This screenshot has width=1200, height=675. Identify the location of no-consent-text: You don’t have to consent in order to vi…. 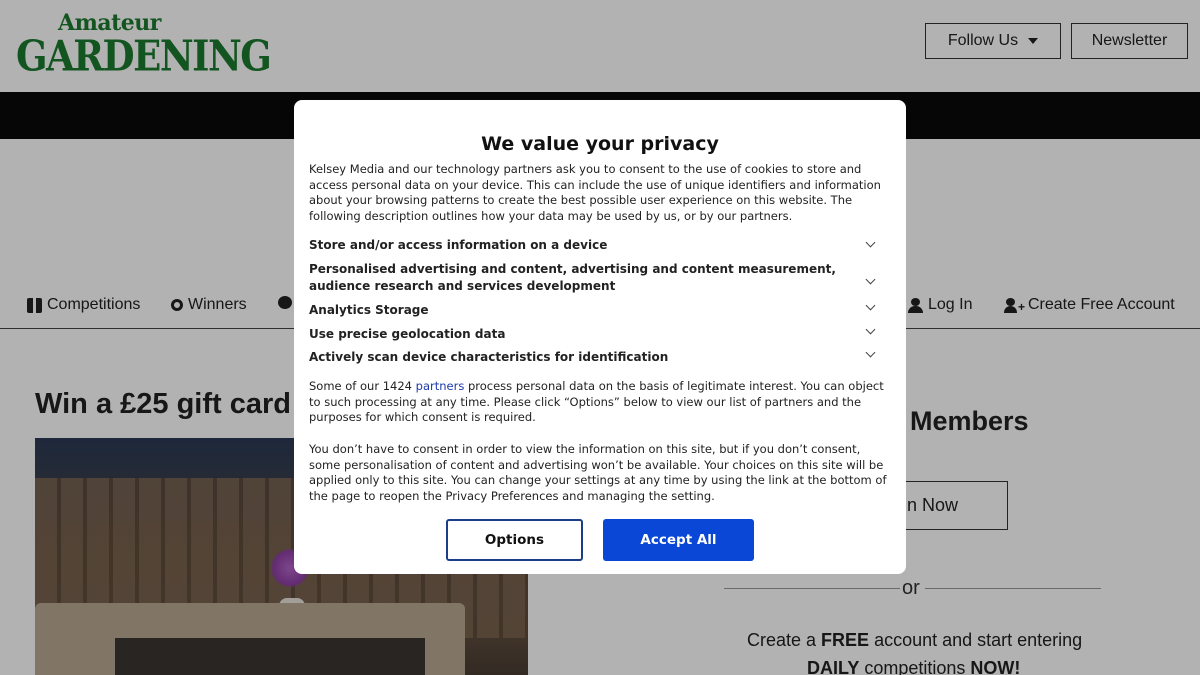
(598, 472).